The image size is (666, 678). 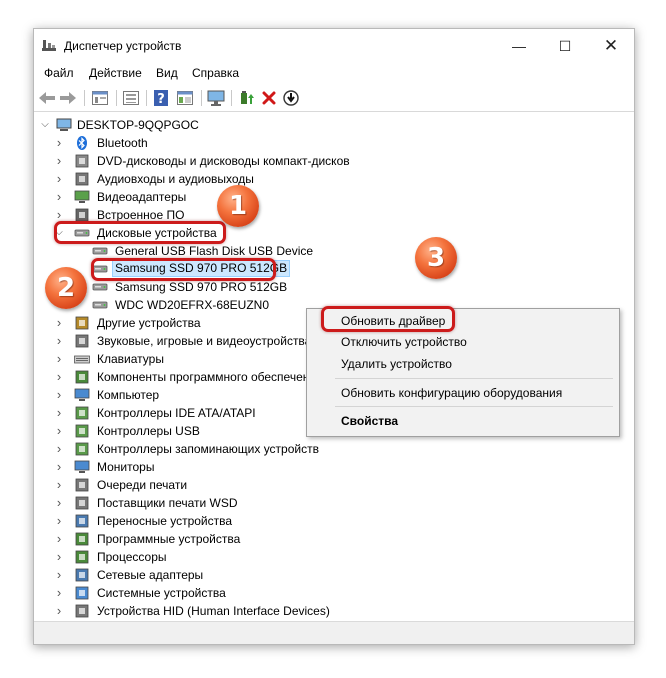 What do you see at coordinates (47, 97) in the screenshot?
I see `back-arrow-icon` at bounding box center [47, 97].